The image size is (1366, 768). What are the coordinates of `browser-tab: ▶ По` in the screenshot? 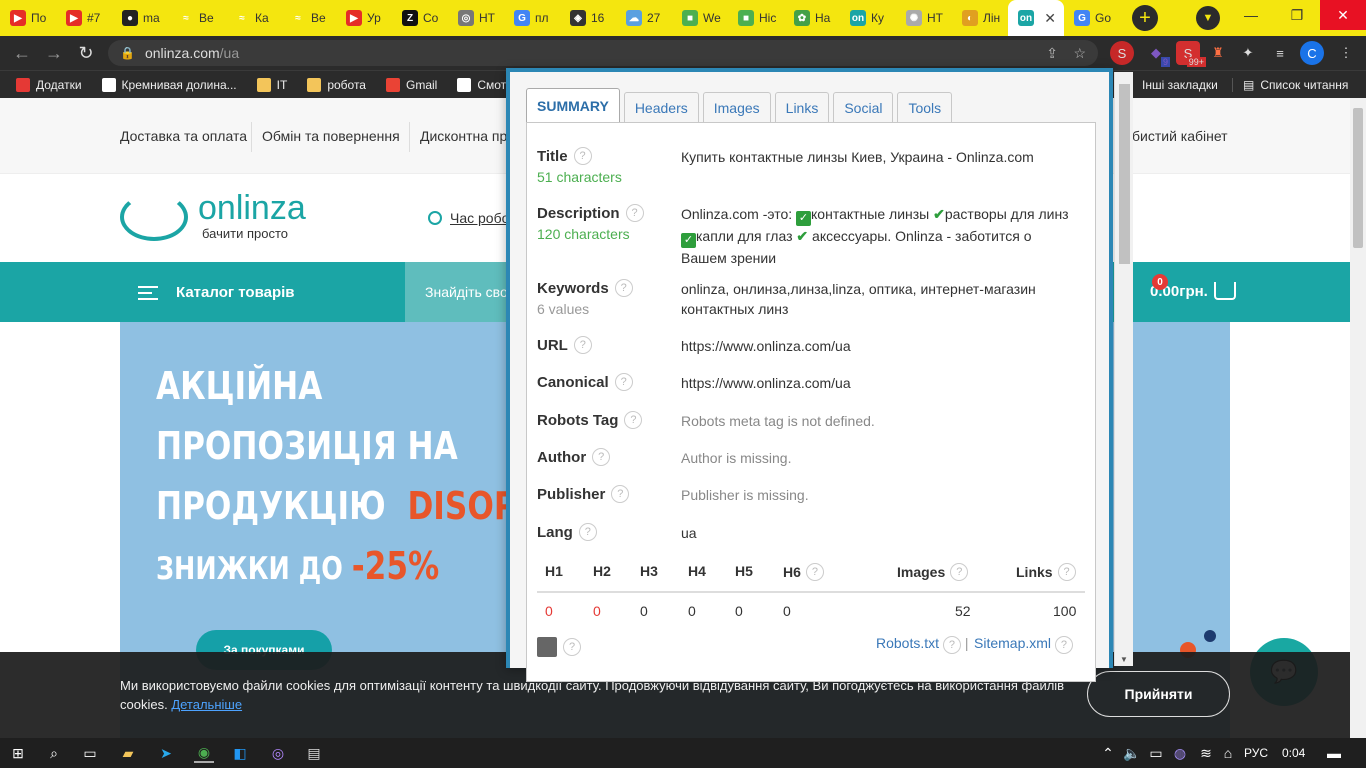 It's located at (28, 18).